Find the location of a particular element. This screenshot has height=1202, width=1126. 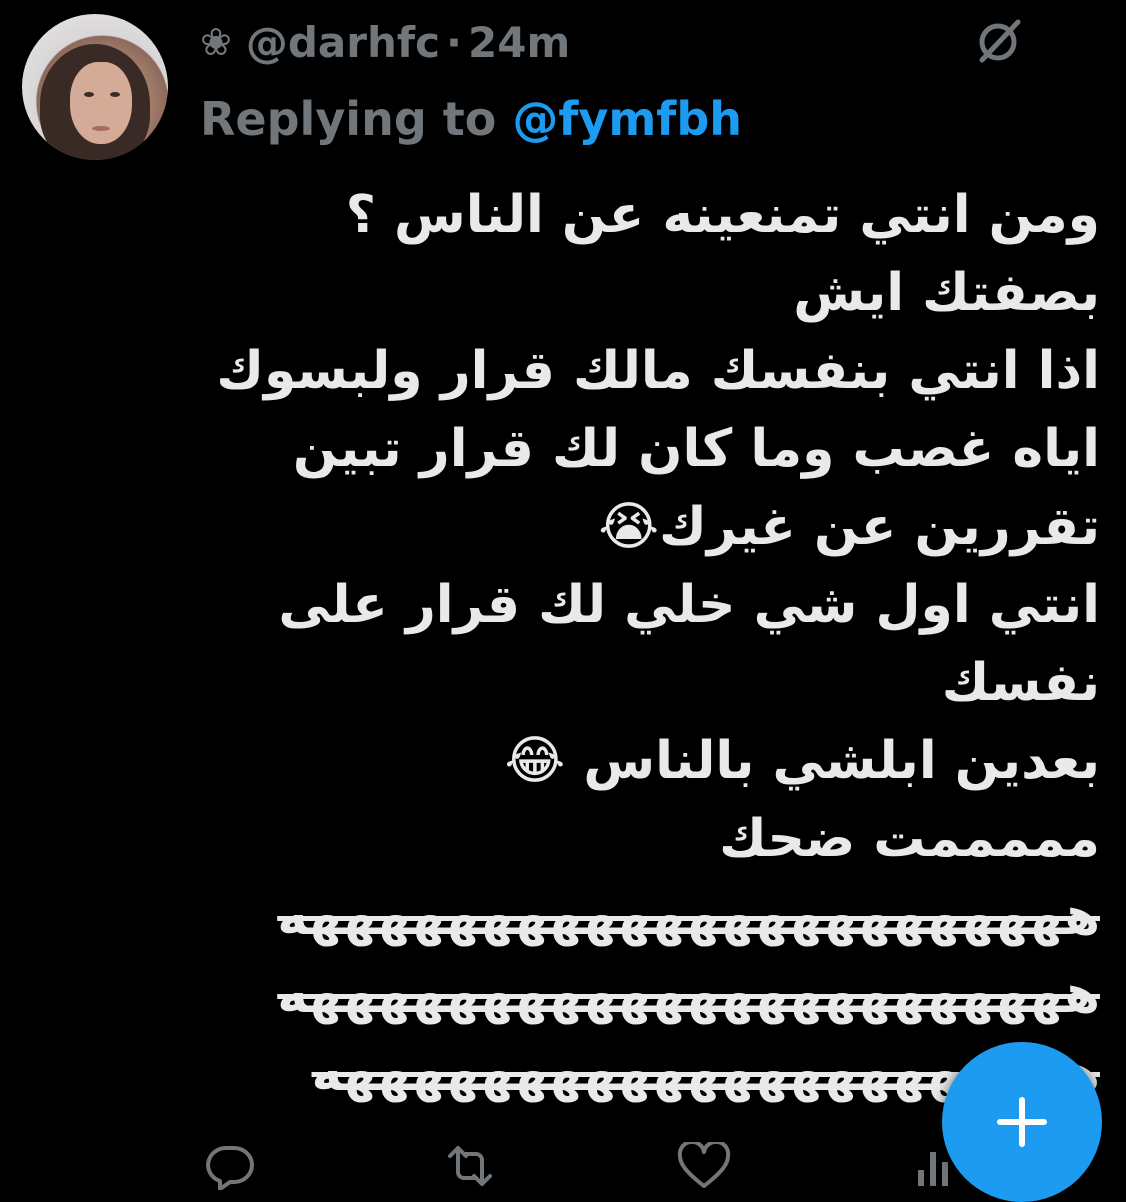

user-handle: @darhfc is located at coordinates (343, 42).